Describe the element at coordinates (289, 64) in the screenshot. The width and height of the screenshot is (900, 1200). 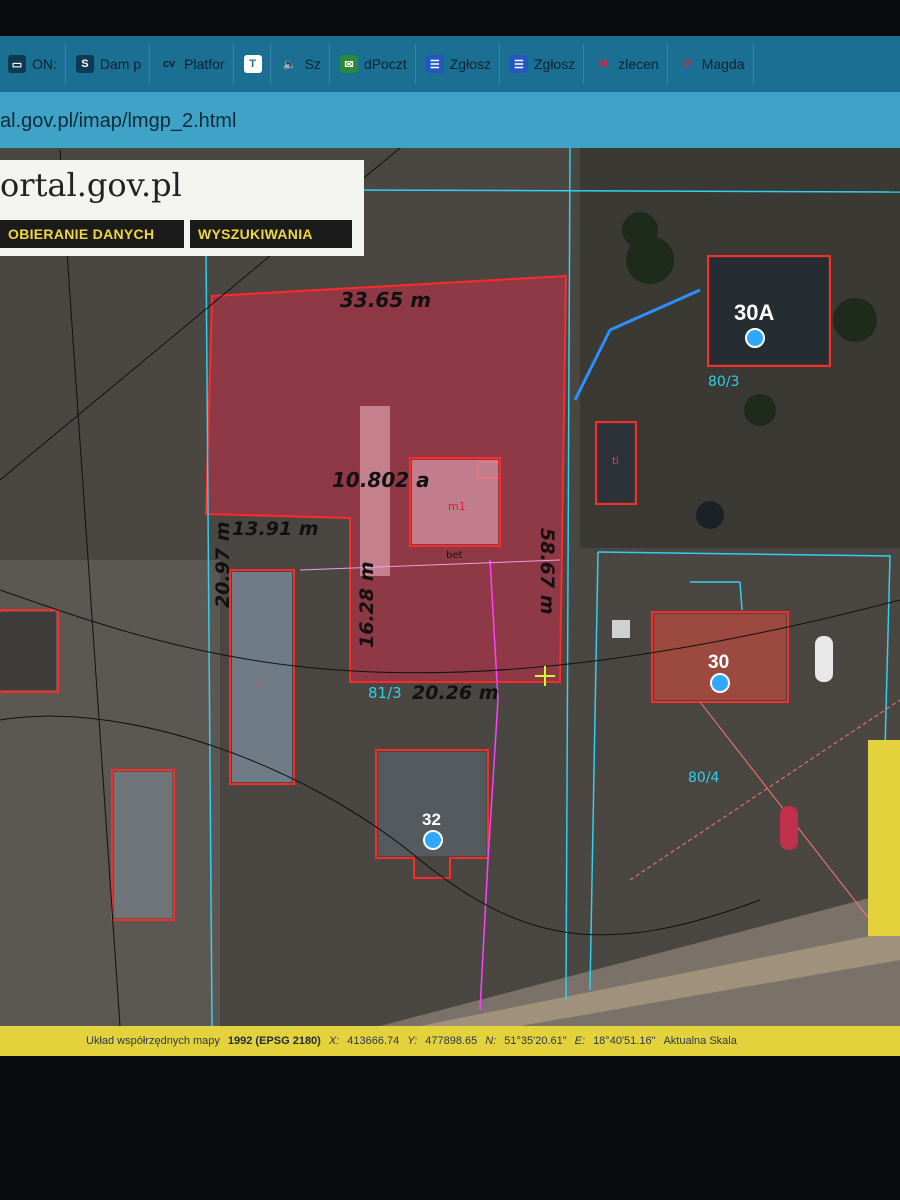
I see `speaker-icon: 🔈` at that location.